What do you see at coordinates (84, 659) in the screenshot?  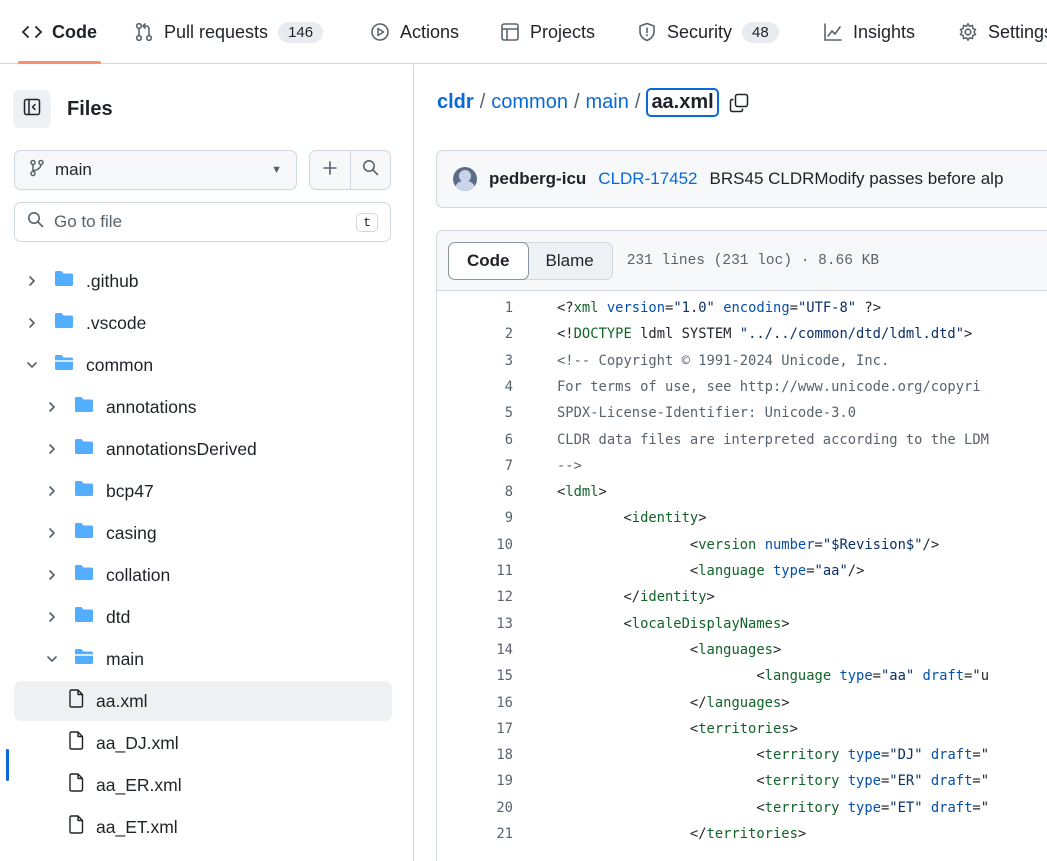 I see `folder-open-icon` at bounding box center [84, 659].